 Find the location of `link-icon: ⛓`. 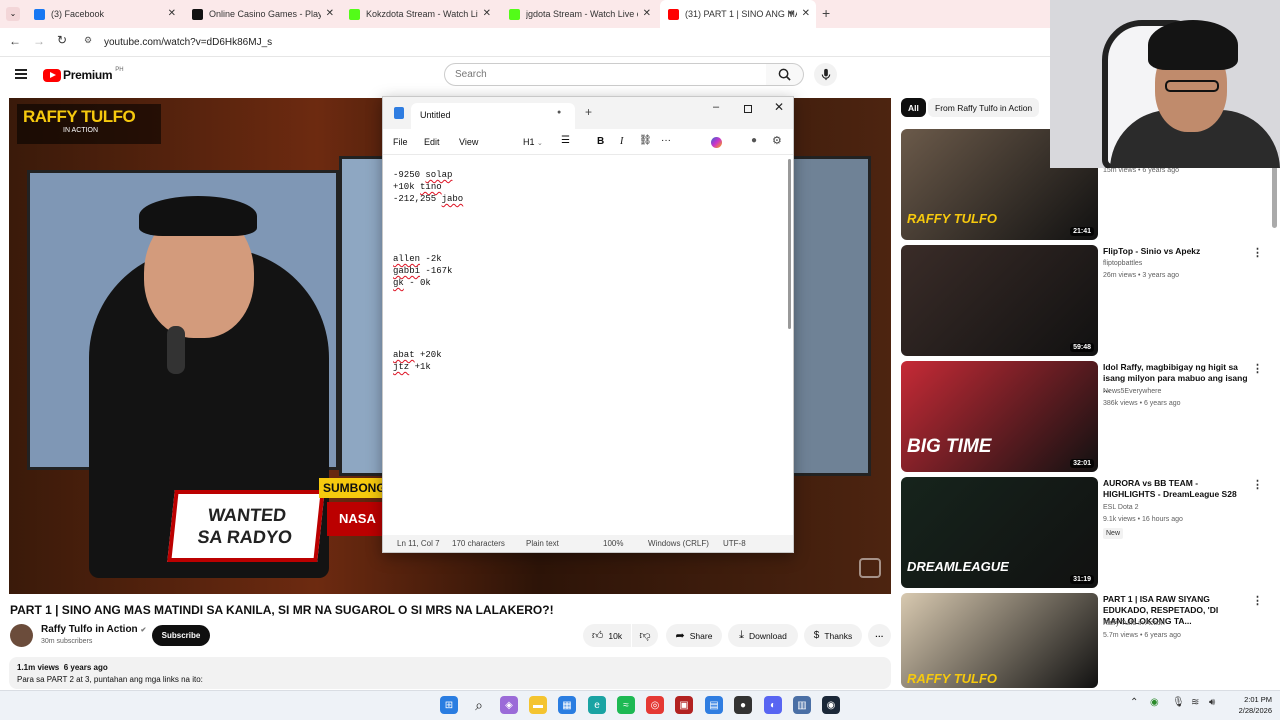

link-icon: ⛓ is located at coordinates (645, 140).